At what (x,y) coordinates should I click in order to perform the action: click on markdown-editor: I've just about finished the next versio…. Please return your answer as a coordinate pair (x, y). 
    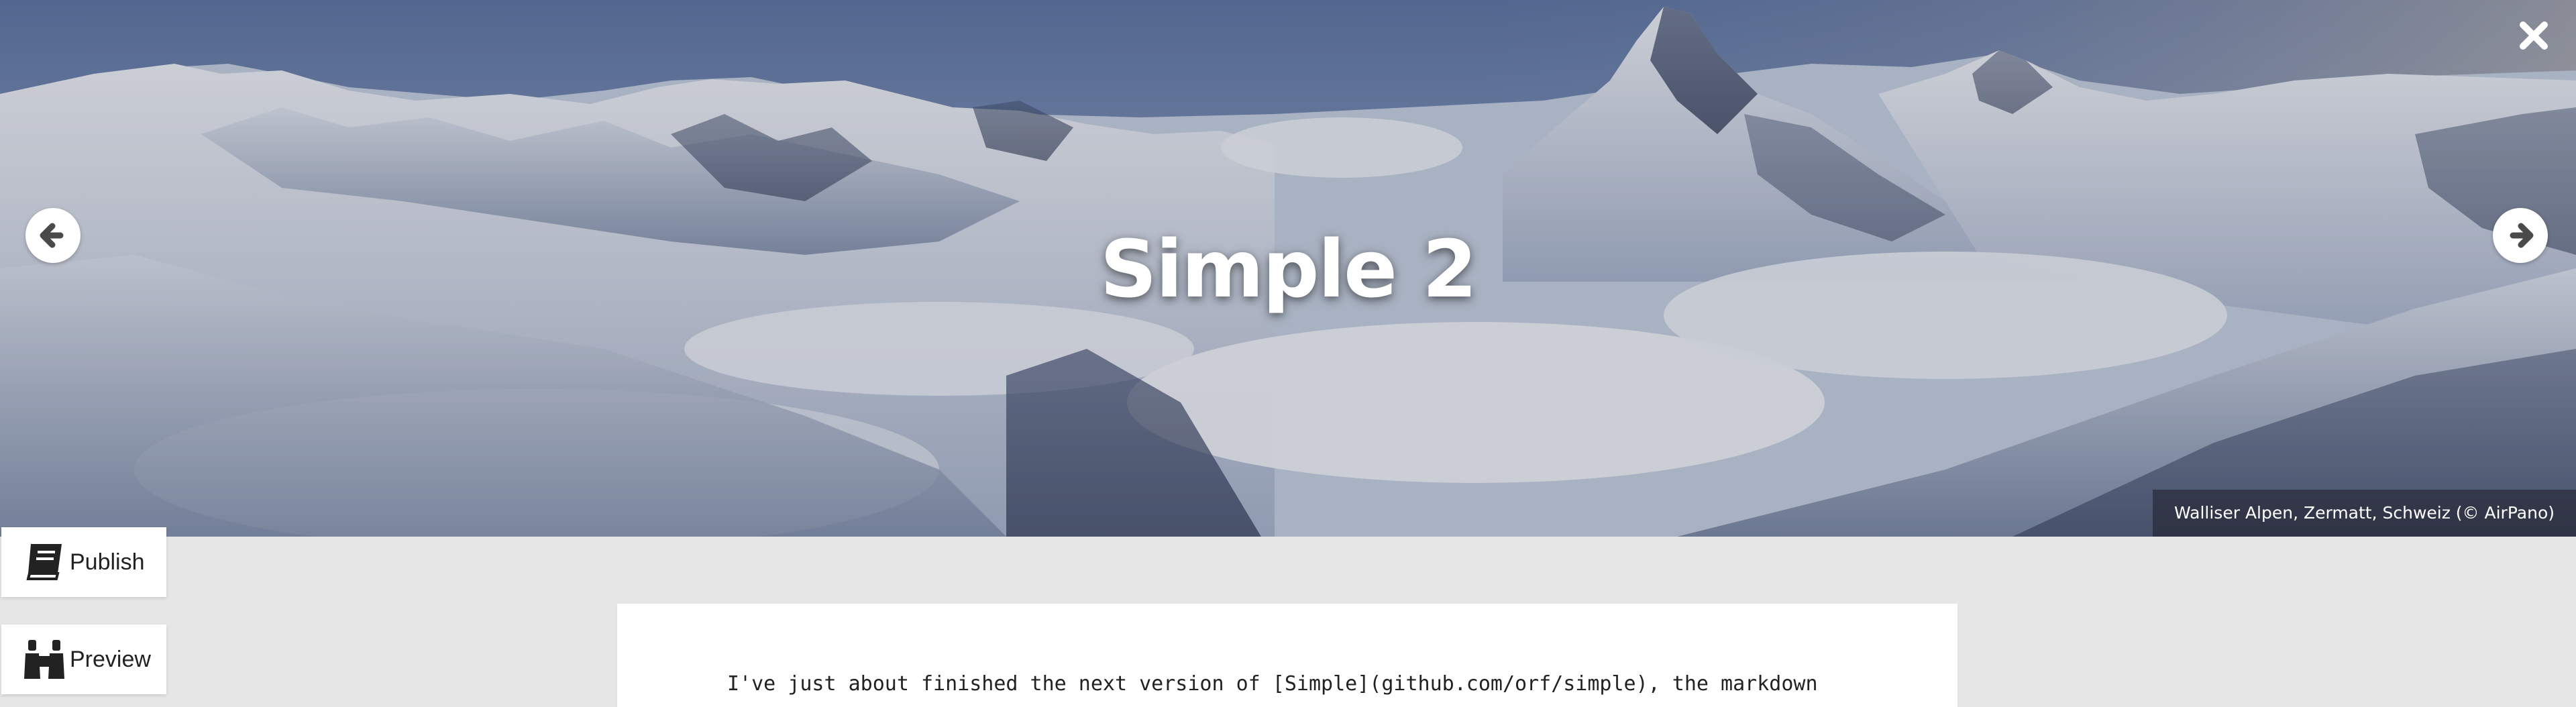
    Looking at the image, I should click on (1287, 655).